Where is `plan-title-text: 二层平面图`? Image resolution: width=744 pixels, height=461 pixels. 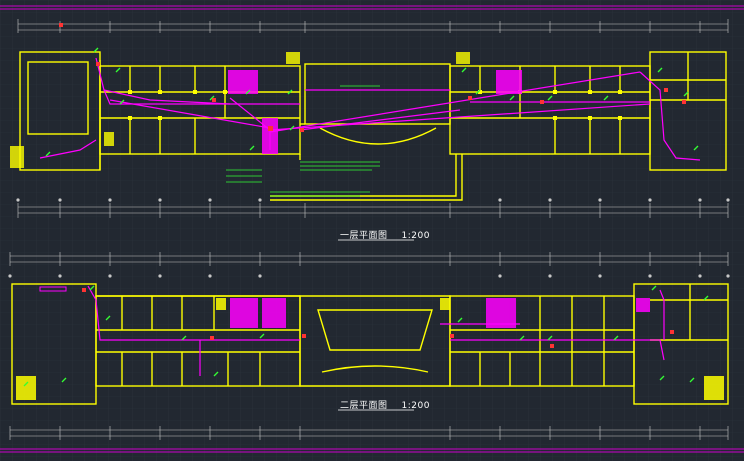
plan-title-text: 二层平面图 is located at coordinates (364, 406).